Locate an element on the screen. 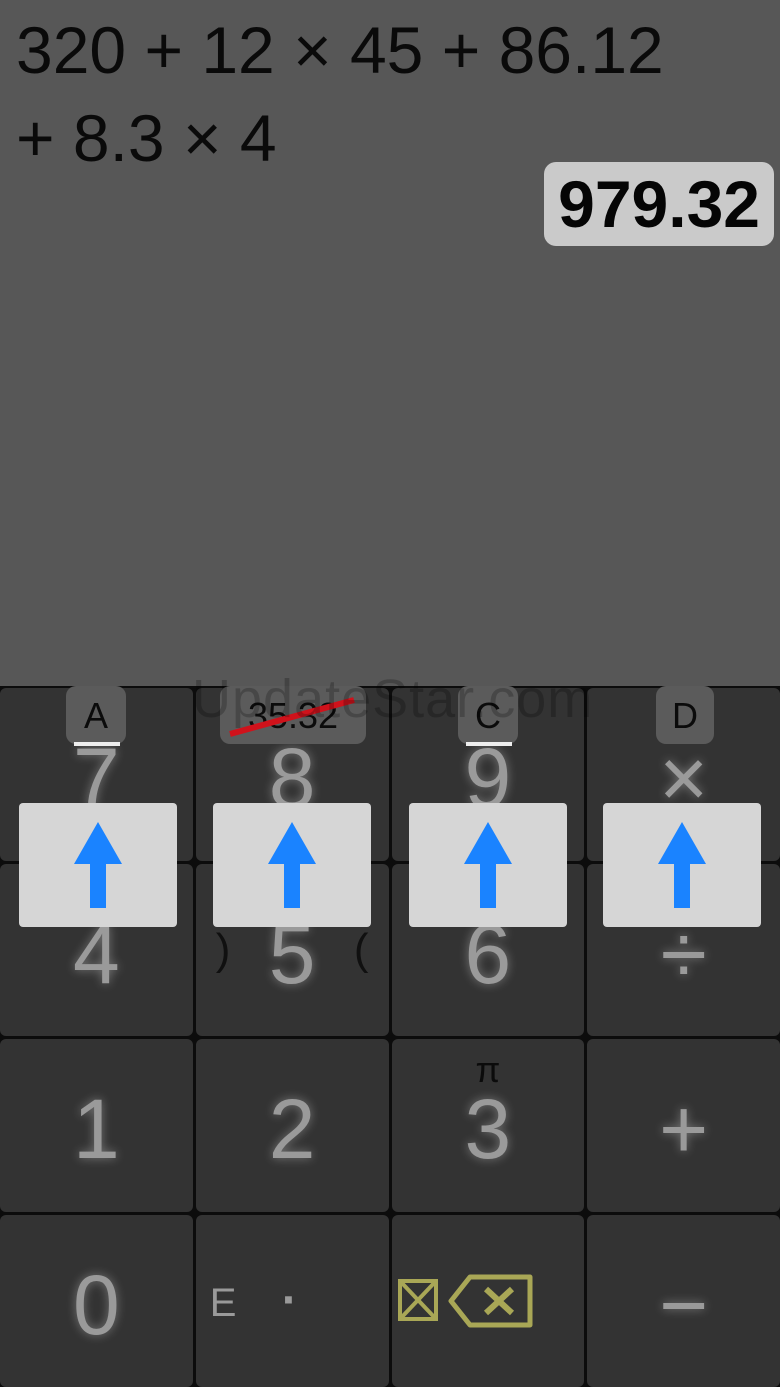 Image resolution: width=780 pixels, height=1387 pixels. key-exponent-decimal: E · is located at coordinates (292, 1300).